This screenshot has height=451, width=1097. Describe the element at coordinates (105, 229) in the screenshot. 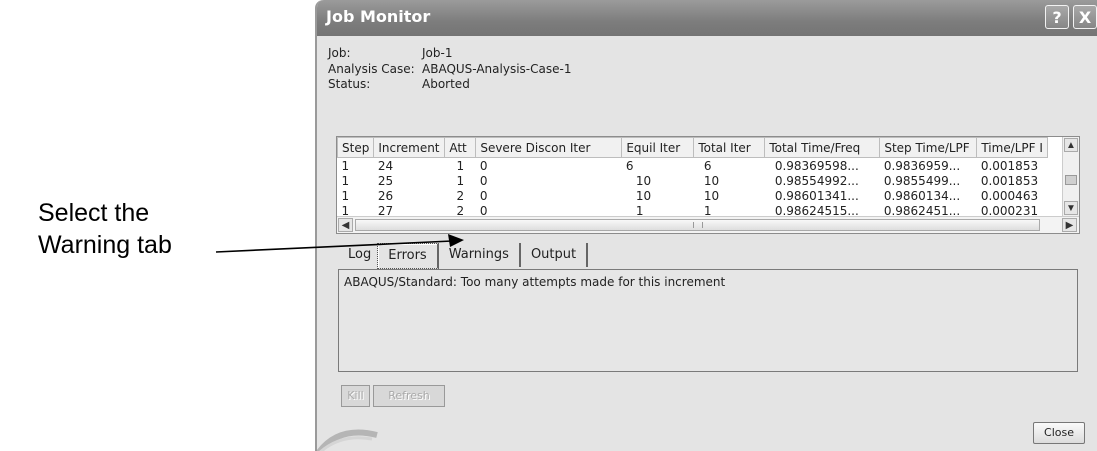

I see `annotation-text: Select the Warning tab` at that location.